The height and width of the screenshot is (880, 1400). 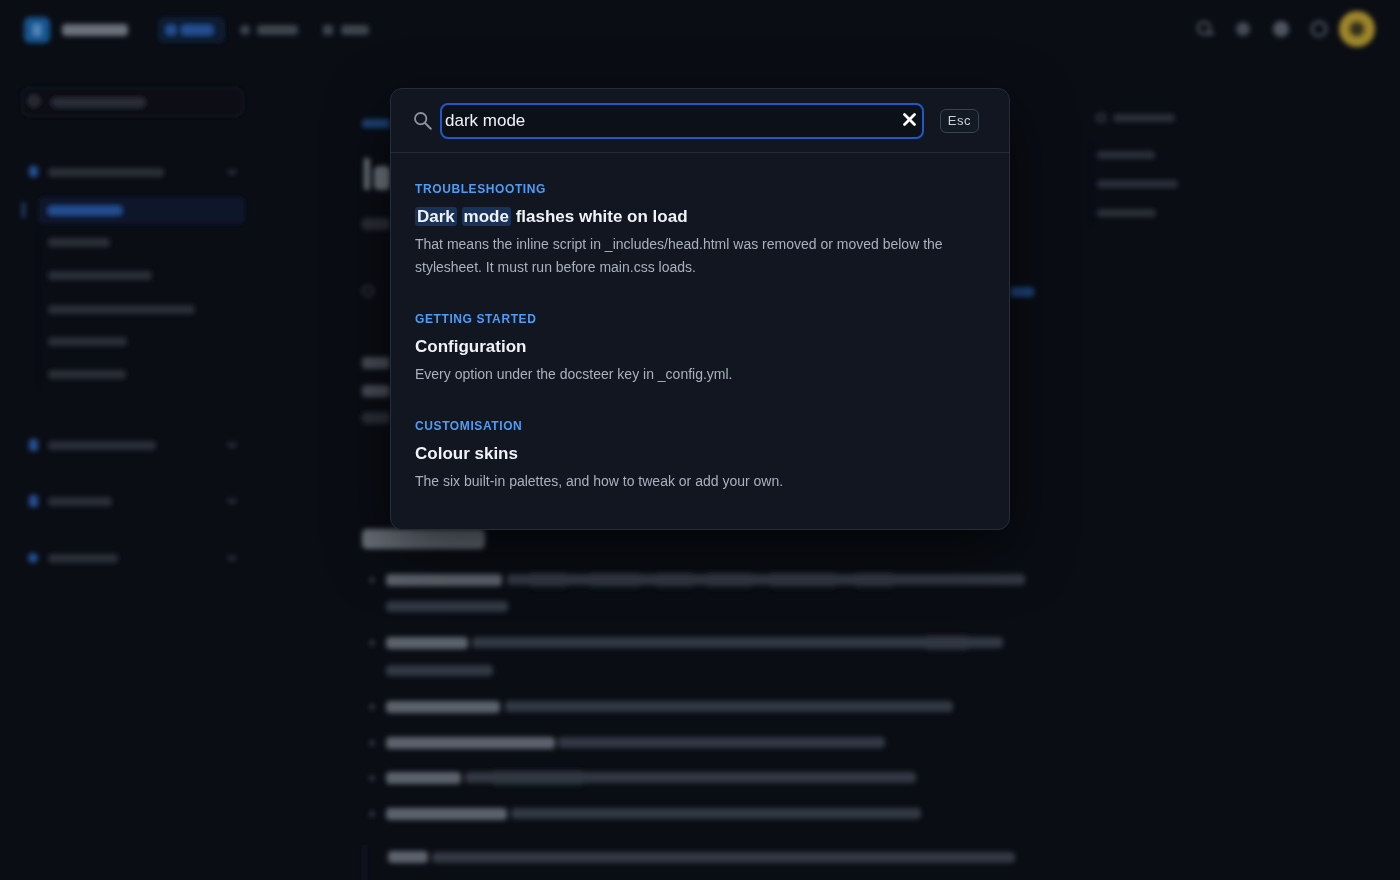 I want to click on clear-button, so click(x=909, y=119).